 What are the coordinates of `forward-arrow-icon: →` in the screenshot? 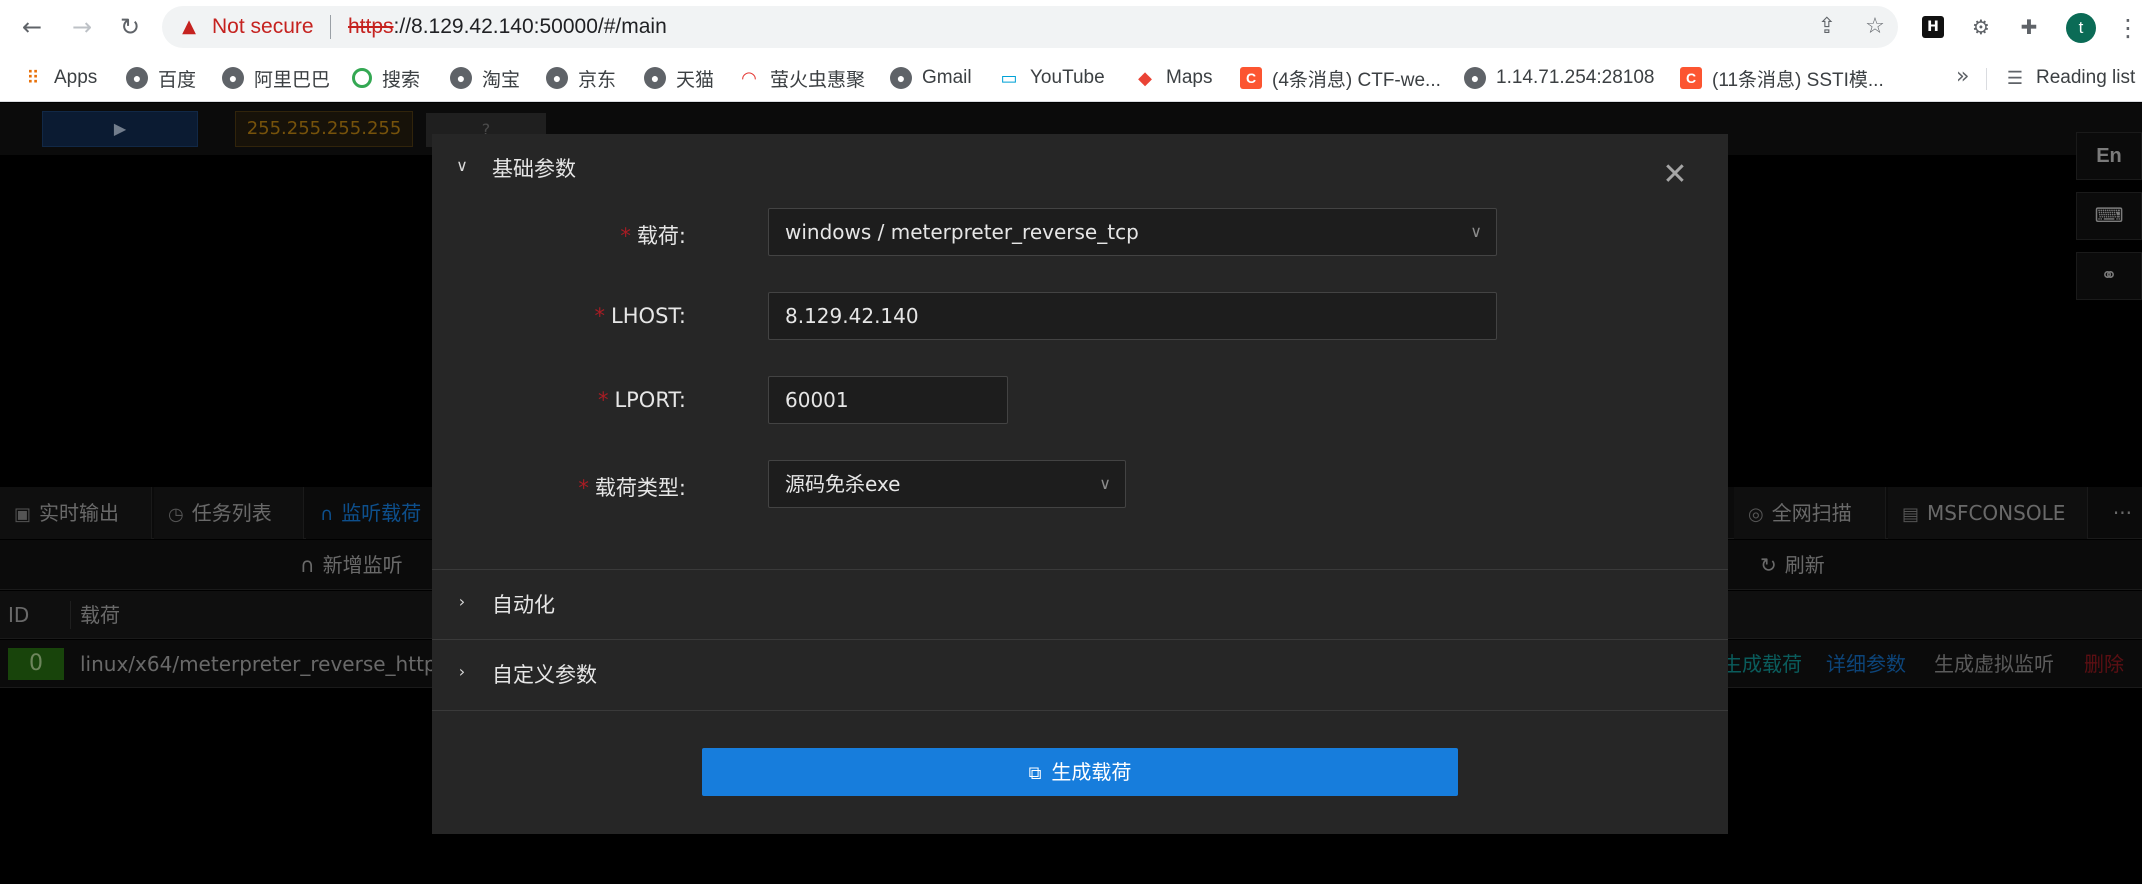 It's located at (82, 27).